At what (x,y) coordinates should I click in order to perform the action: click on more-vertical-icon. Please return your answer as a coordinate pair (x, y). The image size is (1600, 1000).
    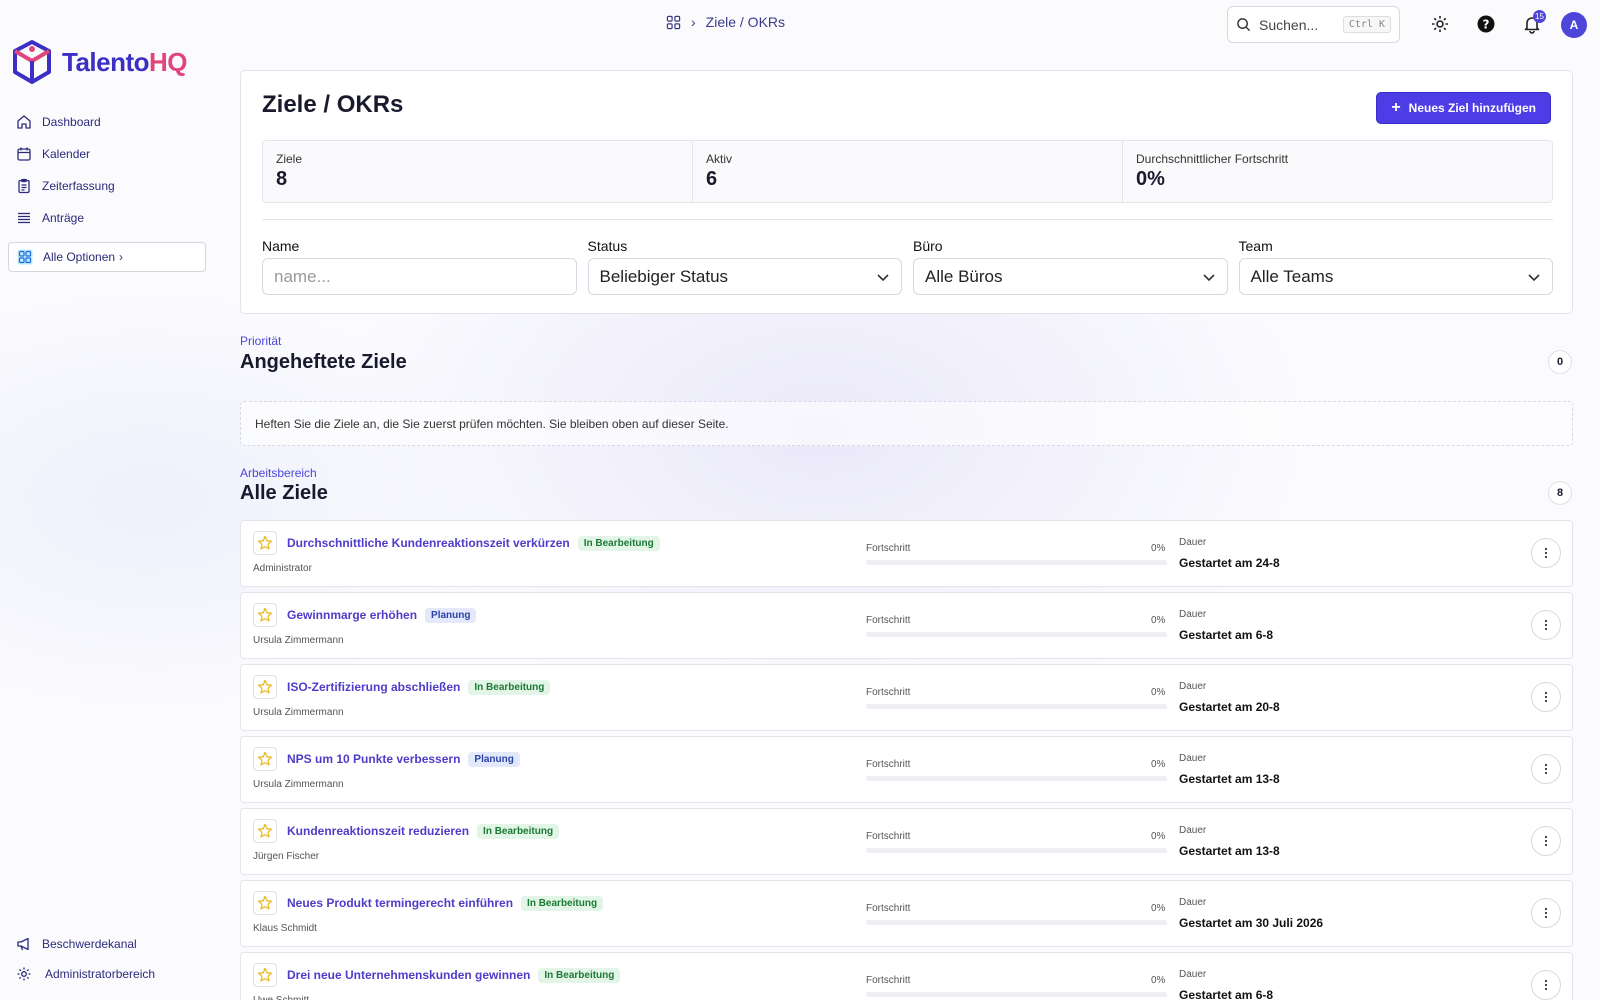
    Looking at the image, I should click on (1546, 841).